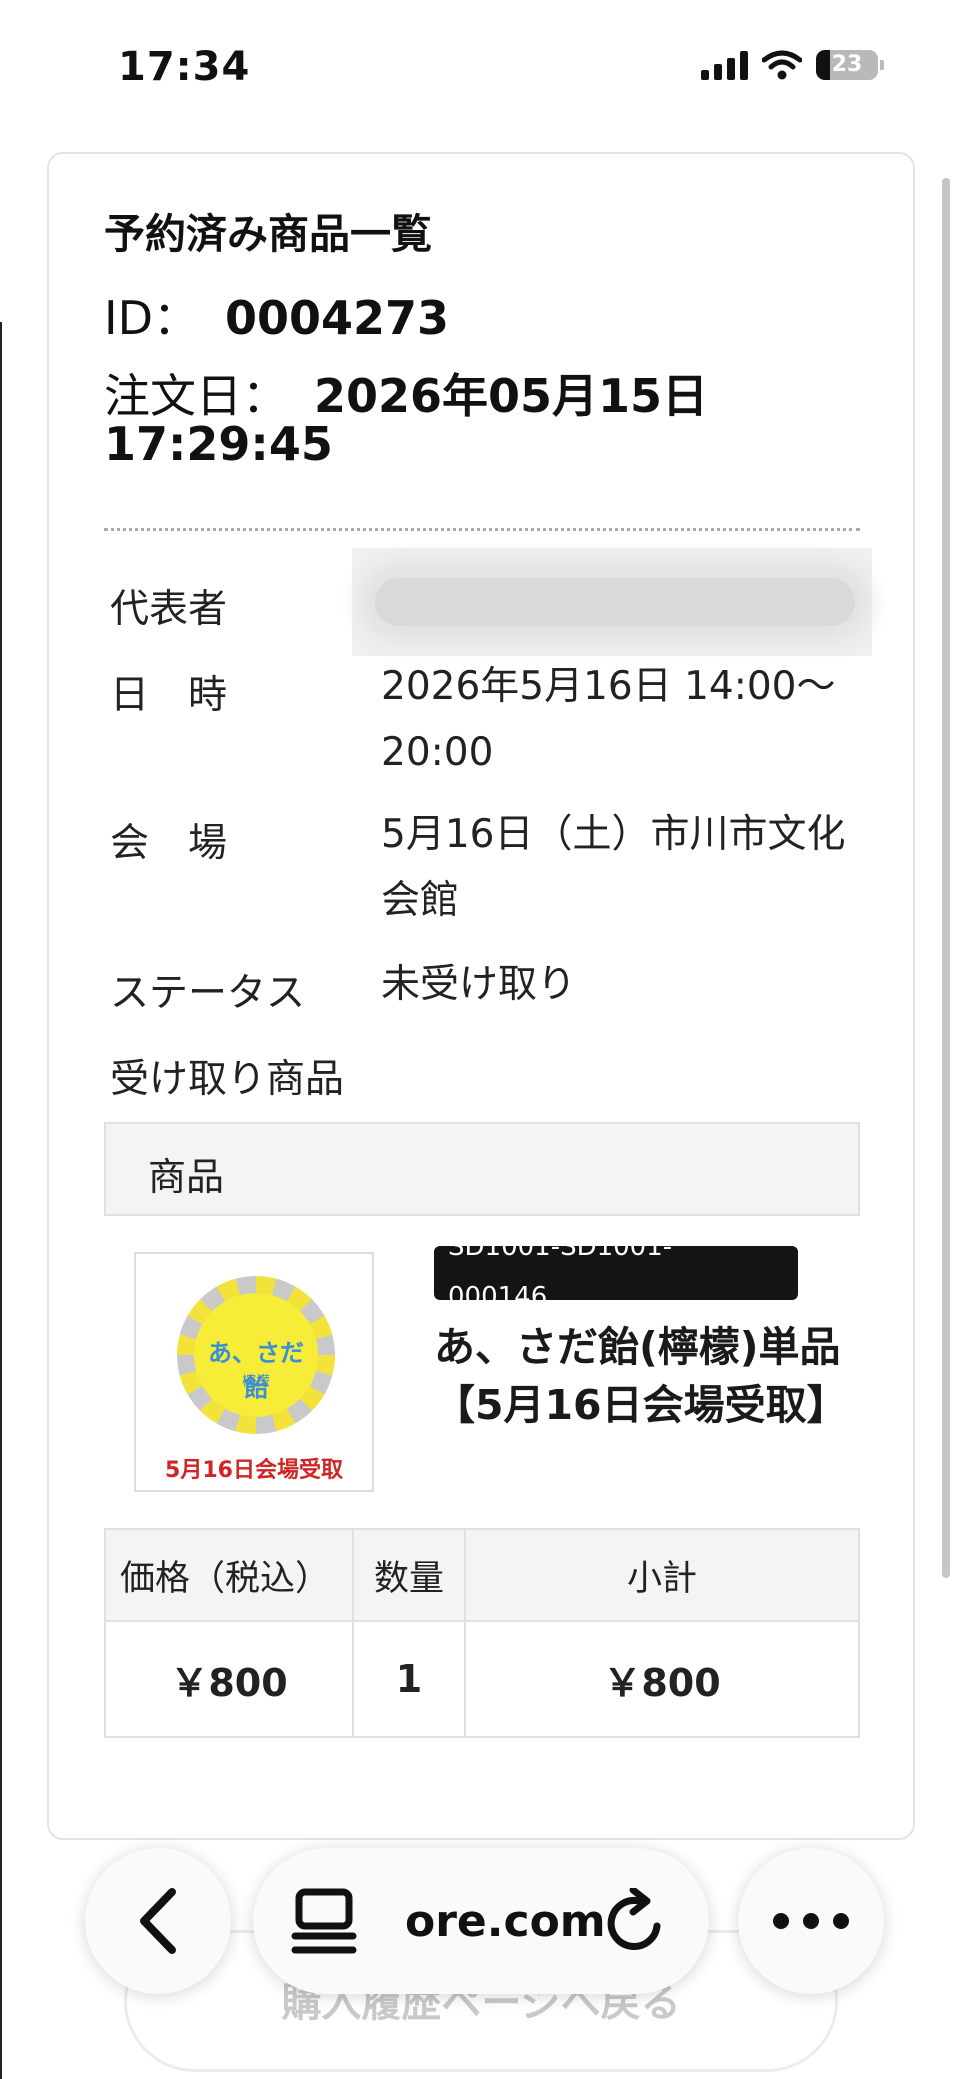 This screenshot has width=960, height=2079. I want to click on page-menu-icon, so click(324, 1921).